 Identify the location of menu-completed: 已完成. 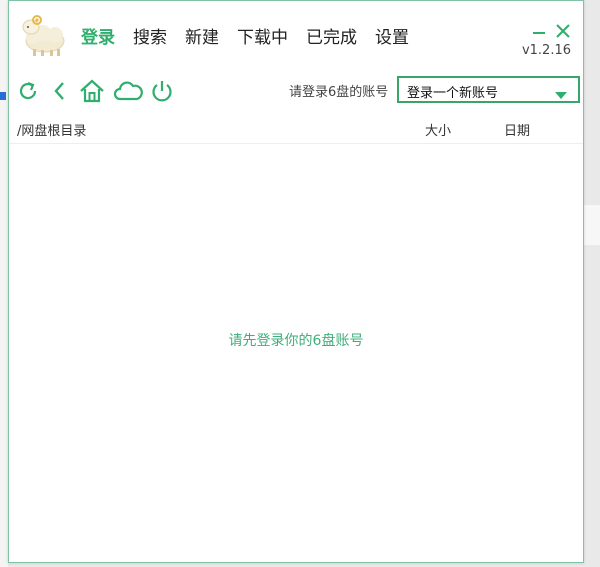
(331, 38).